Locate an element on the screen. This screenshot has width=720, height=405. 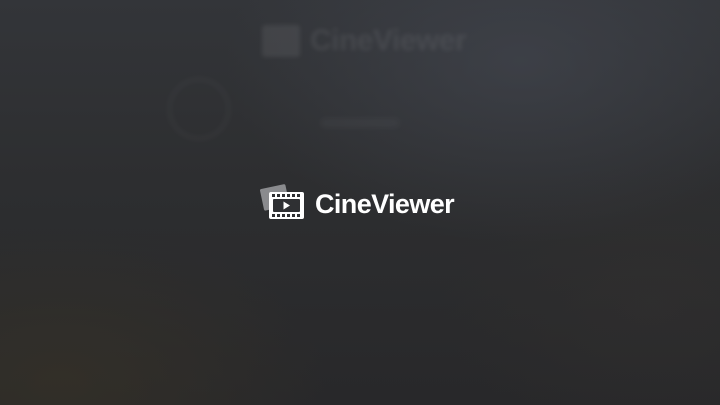
app-logo: CineViewer is located at coordinates (356, 203).